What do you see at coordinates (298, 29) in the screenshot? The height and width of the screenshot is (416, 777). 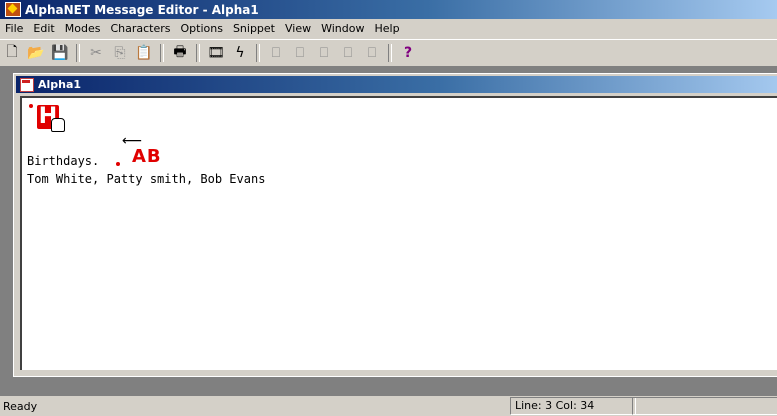 I see `menu-view: View` at bounding box center [298, 29].